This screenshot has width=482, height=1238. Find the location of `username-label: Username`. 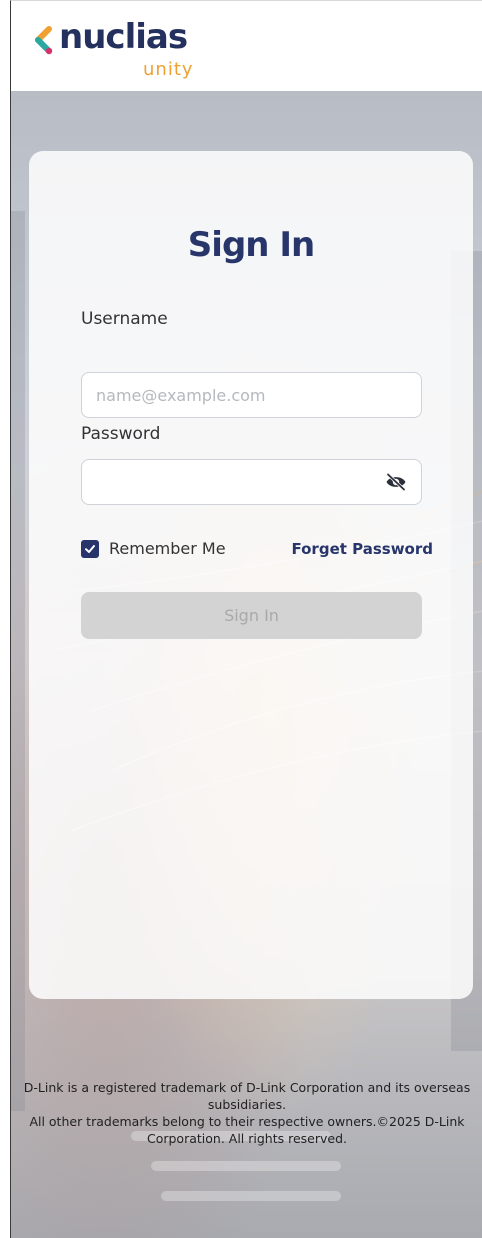

username-label: Username is located at coordinates (124, 319).